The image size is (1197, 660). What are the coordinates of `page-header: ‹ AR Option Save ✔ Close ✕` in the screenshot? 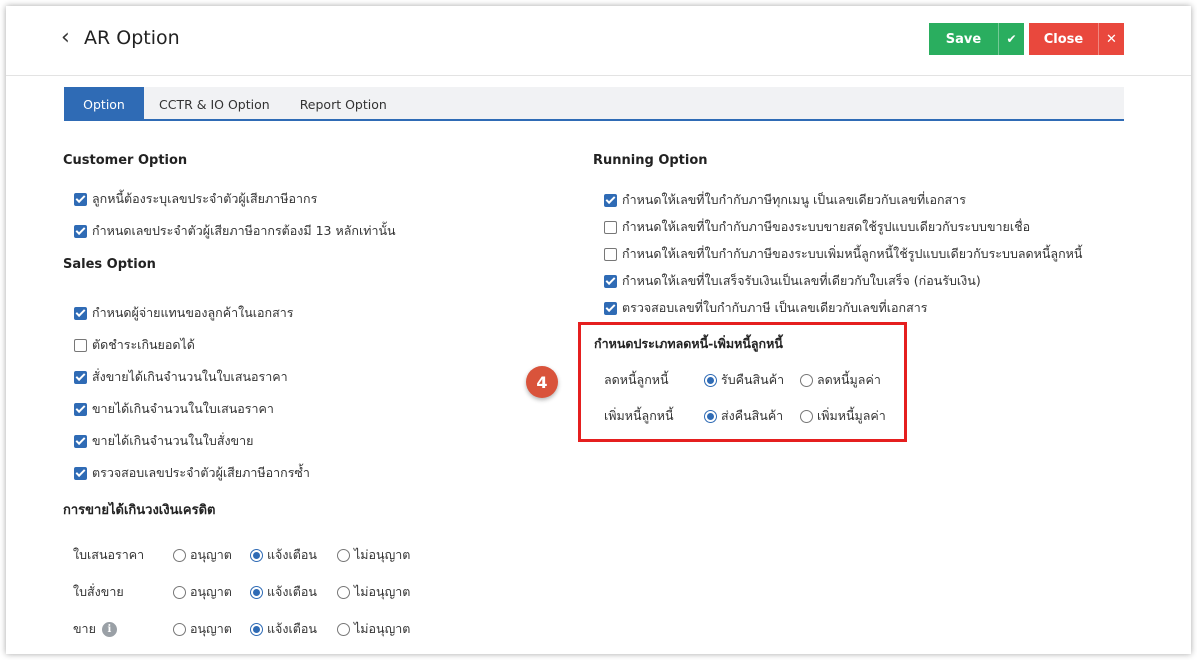 It's located at (598, 41).